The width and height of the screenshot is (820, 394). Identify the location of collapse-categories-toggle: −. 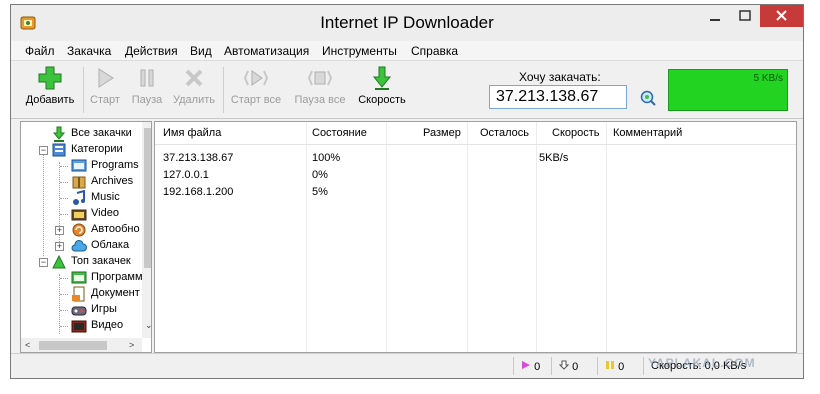
(43, 150).